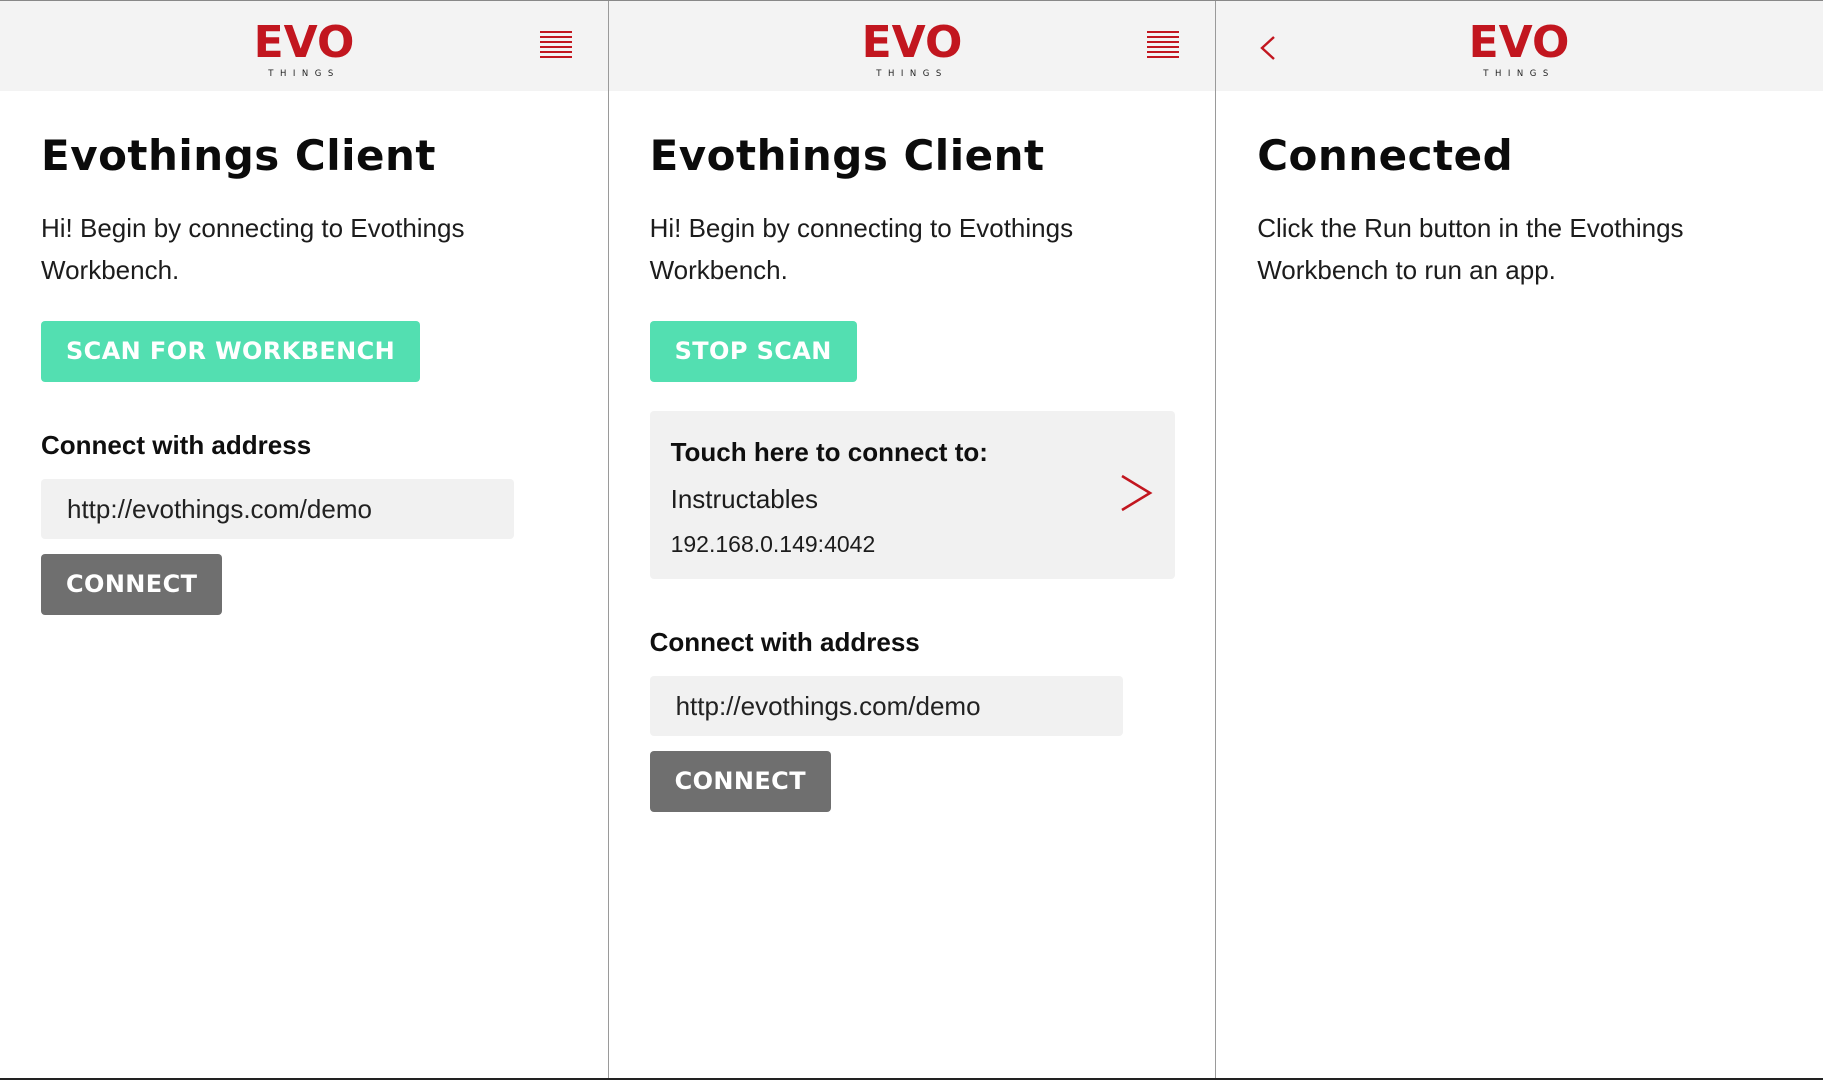 The height and width of the screenshot is (1080, 1823). I want to click on scan-for-workbench-button: SCAN FOR WORKBENCH, so click(231, 352).